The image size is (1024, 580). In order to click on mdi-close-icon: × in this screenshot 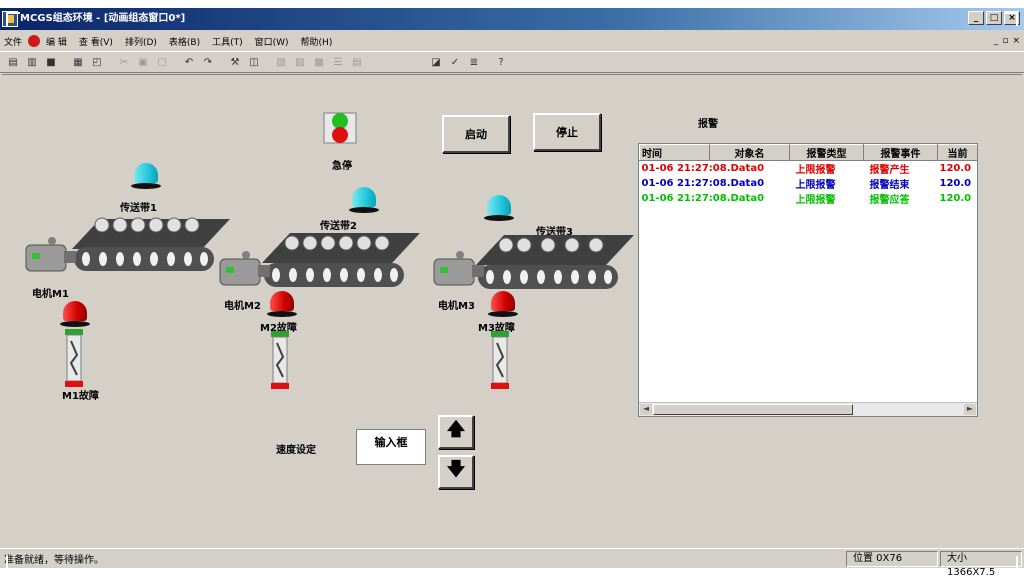, I will do `click(1016, 41)`.